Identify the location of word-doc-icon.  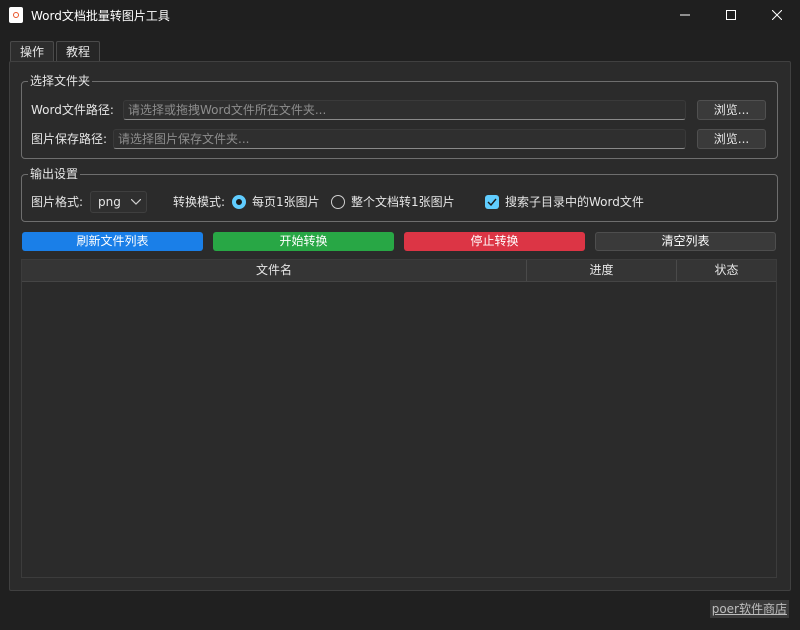
(16, 15).